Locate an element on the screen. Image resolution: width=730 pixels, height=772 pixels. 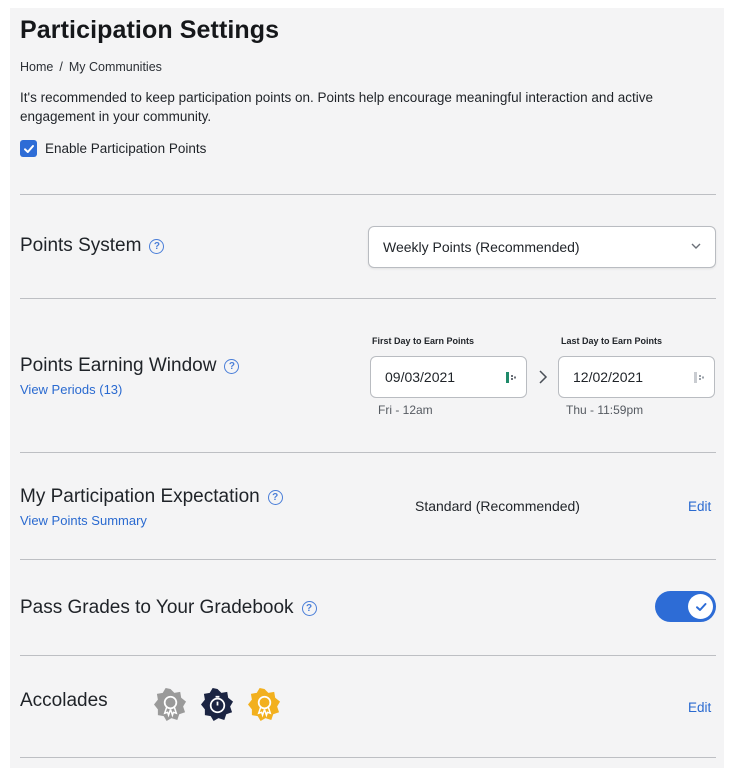
points-system-label: Points System is located at coordinates (81, 245).